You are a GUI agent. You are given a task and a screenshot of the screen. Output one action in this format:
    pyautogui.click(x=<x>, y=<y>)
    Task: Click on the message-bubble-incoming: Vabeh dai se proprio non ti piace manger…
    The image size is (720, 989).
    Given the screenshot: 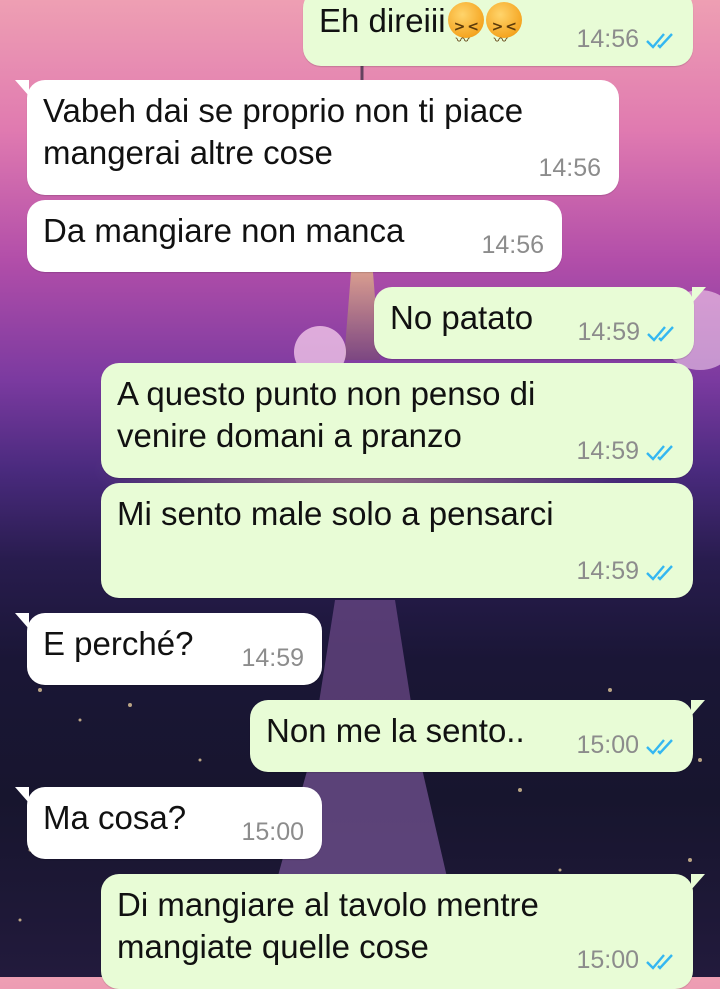 What is the action you would take?
    pyautogui.click(x=317, y=137)
    